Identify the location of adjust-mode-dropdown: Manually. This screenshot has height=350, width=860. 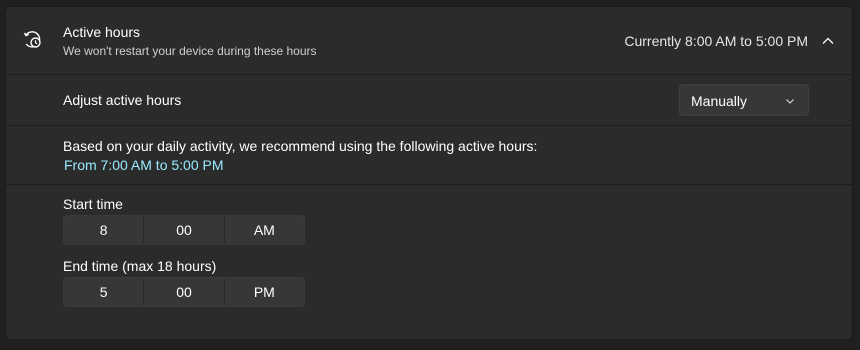
(744, 100).